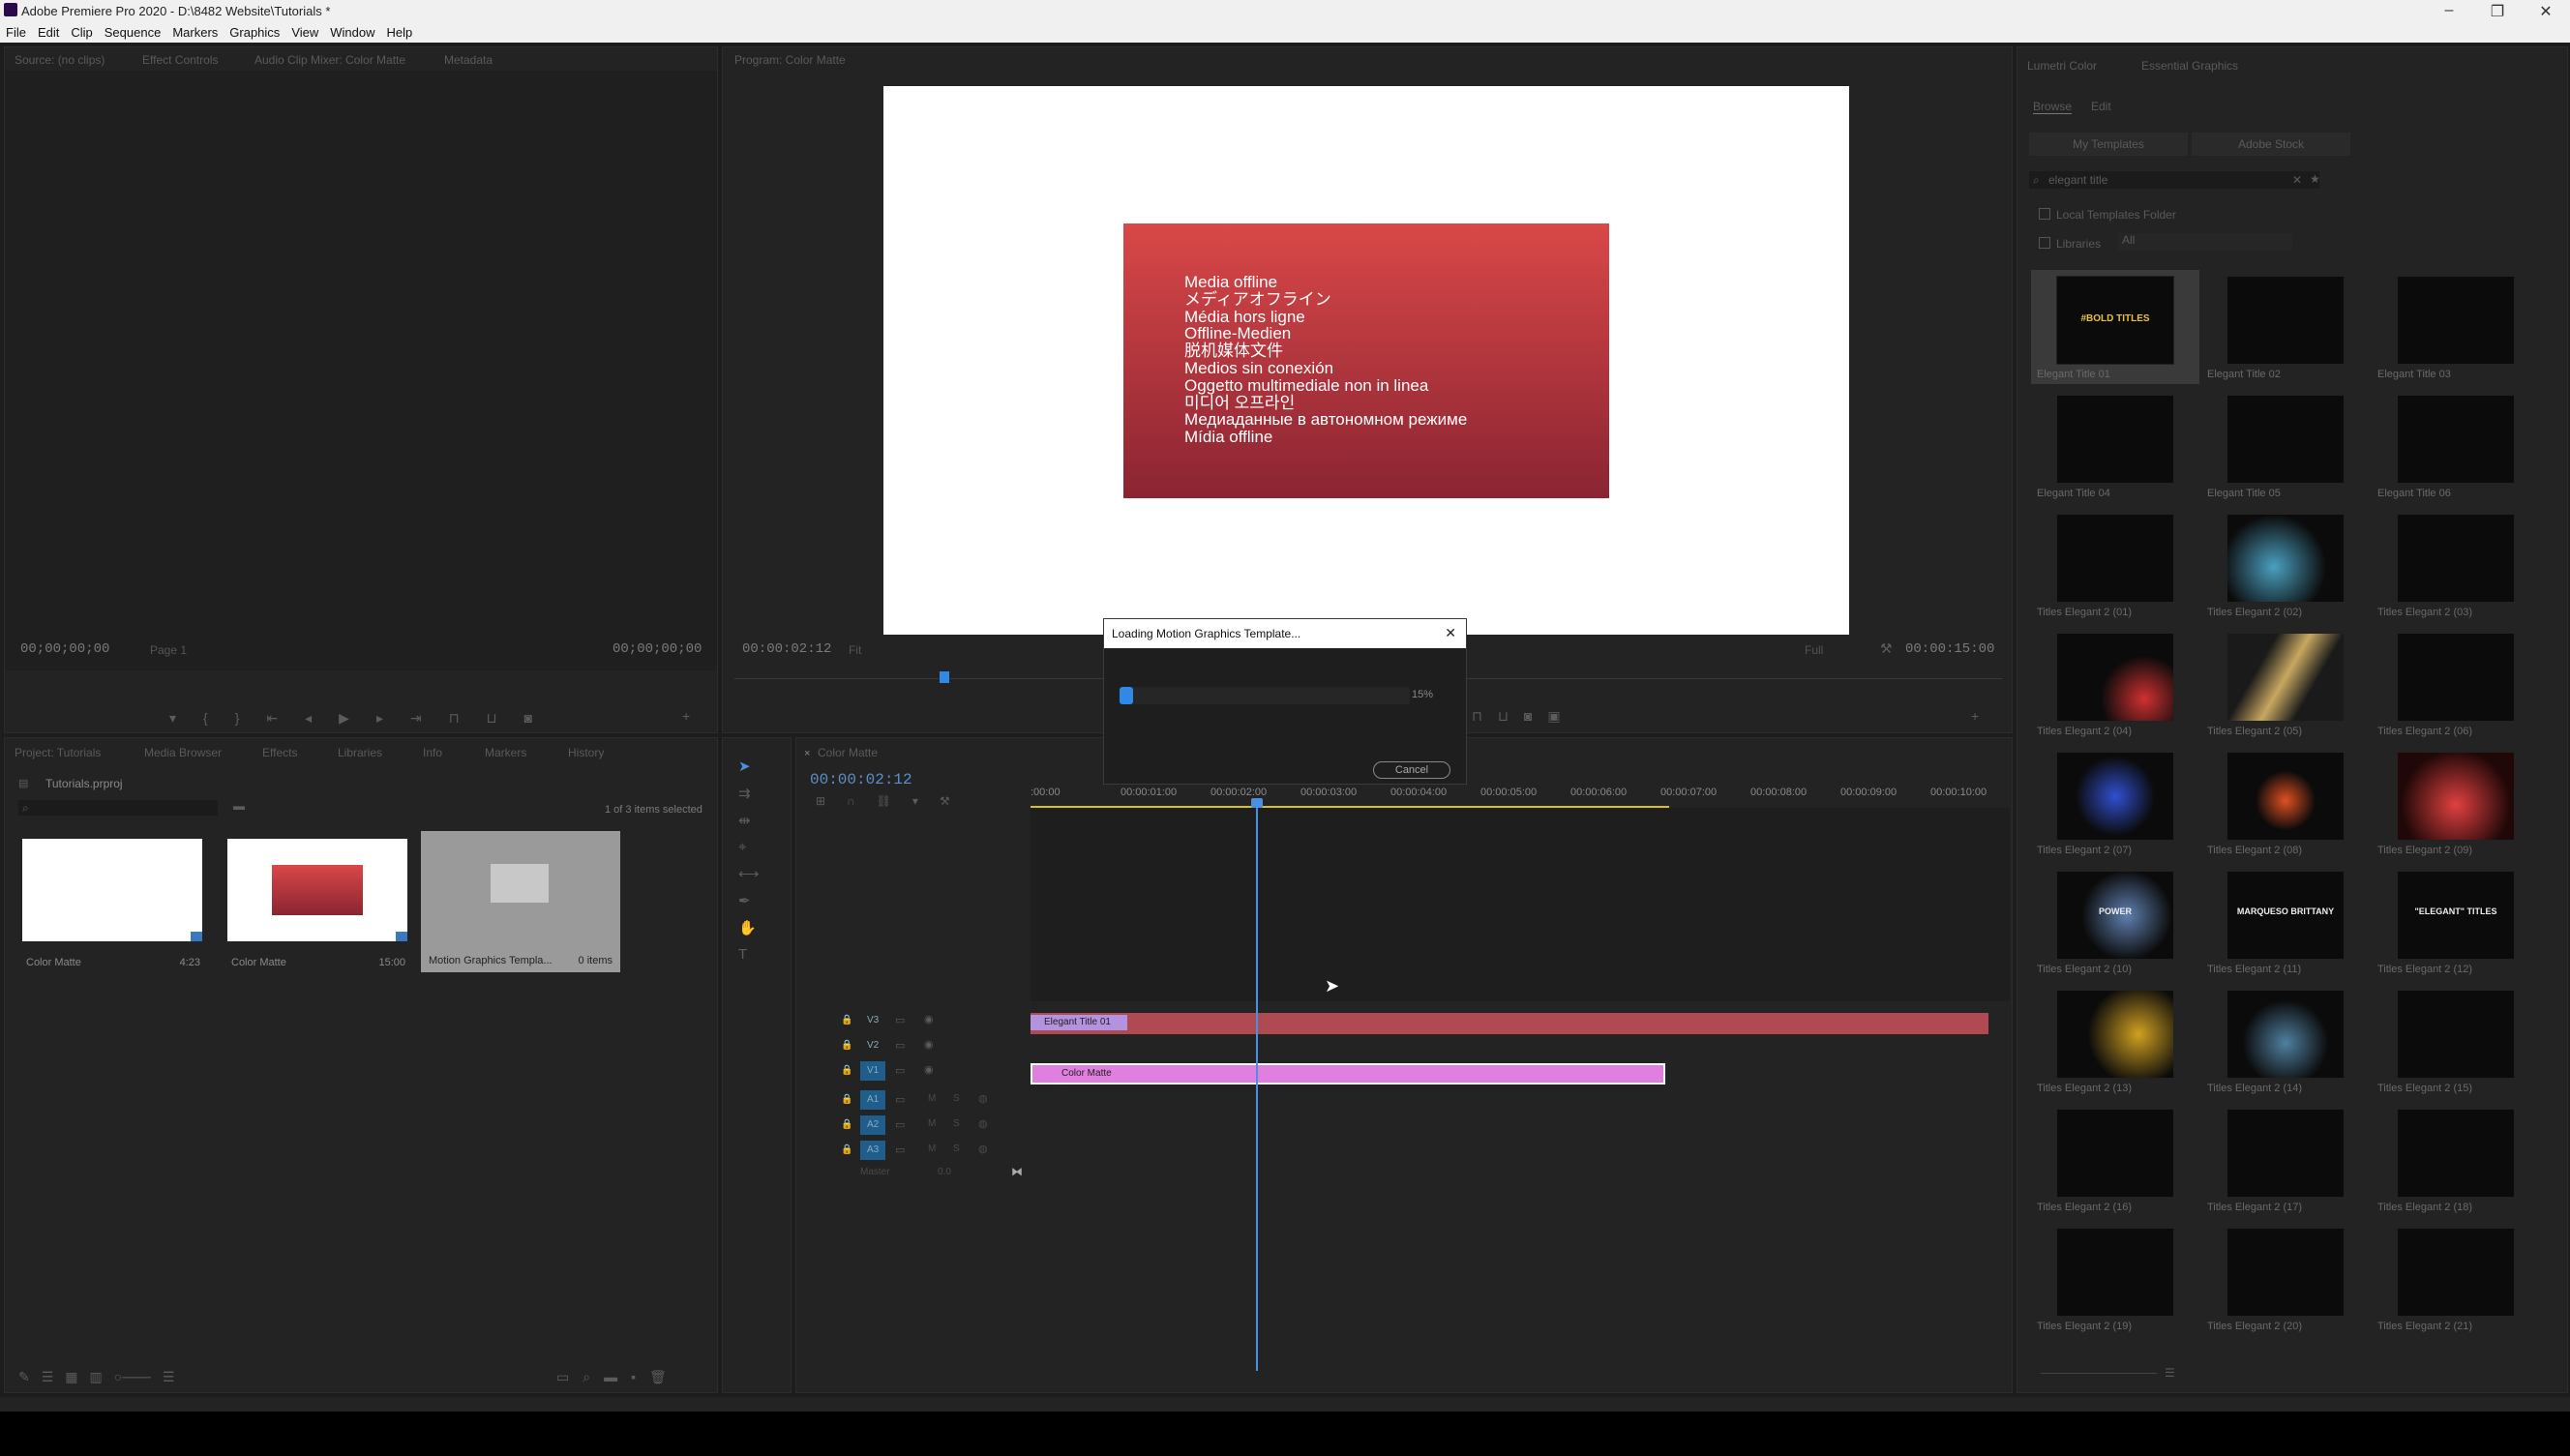 The image size is (2570, 1456). What do you see at coordinates (749, 820) in the screenshot?
I see `ripple-edit-tool-icon: ⇹` at bounding box center [749, 820].